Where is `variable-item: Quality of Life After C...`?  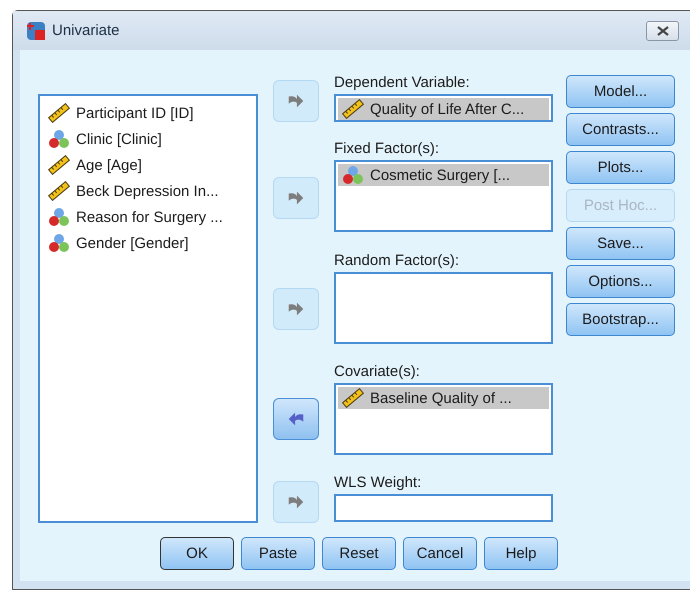 variable-item: Quality of Life After C... is located at coordinates (443, 109).